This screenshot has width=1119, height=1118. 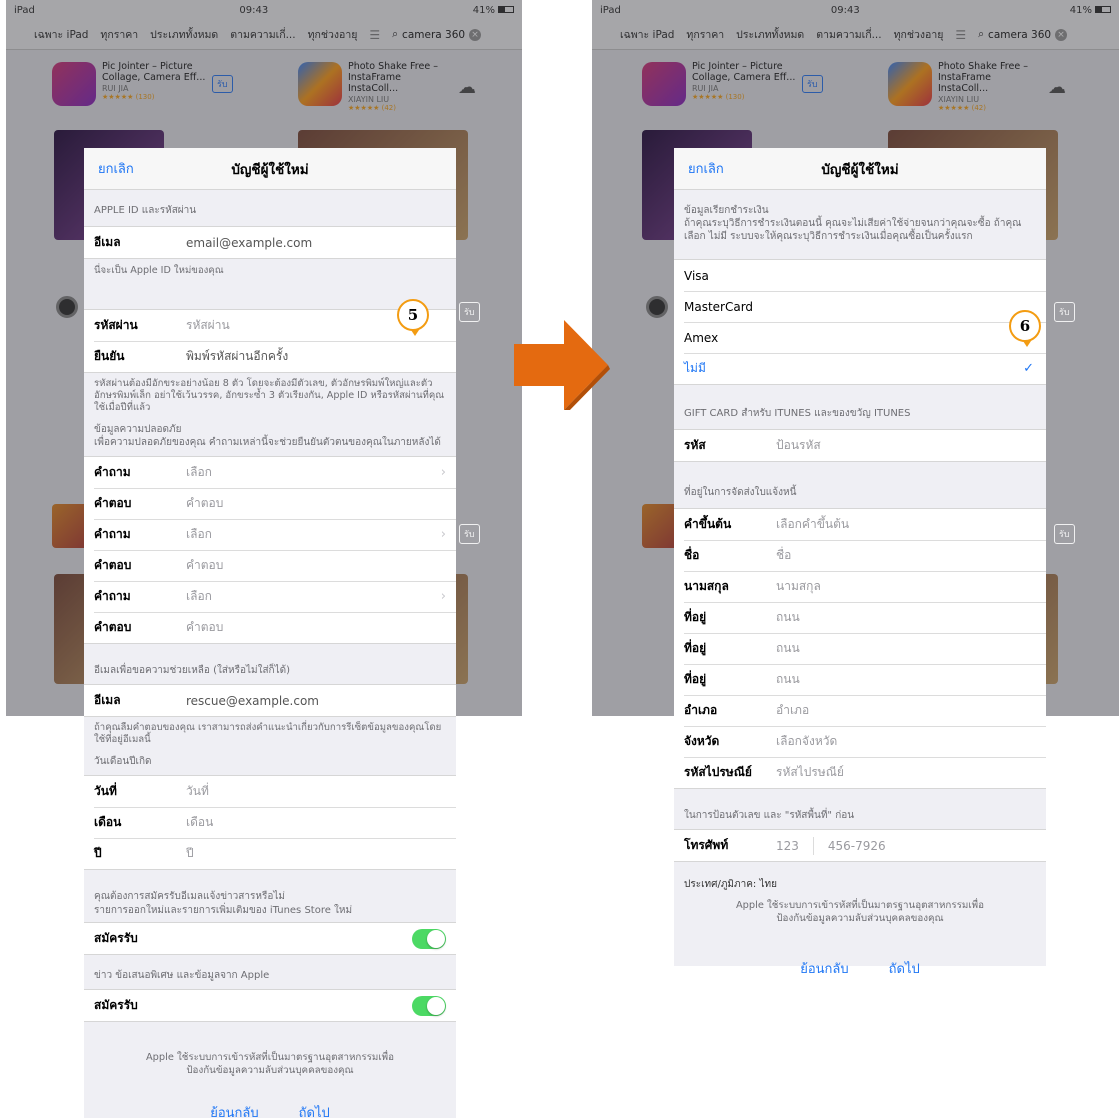 What do you see at coordinates (860, 445) in the screenshot?
I see `code-row: รหัส ป้อนรหัส` at bounding box center [860, 445].